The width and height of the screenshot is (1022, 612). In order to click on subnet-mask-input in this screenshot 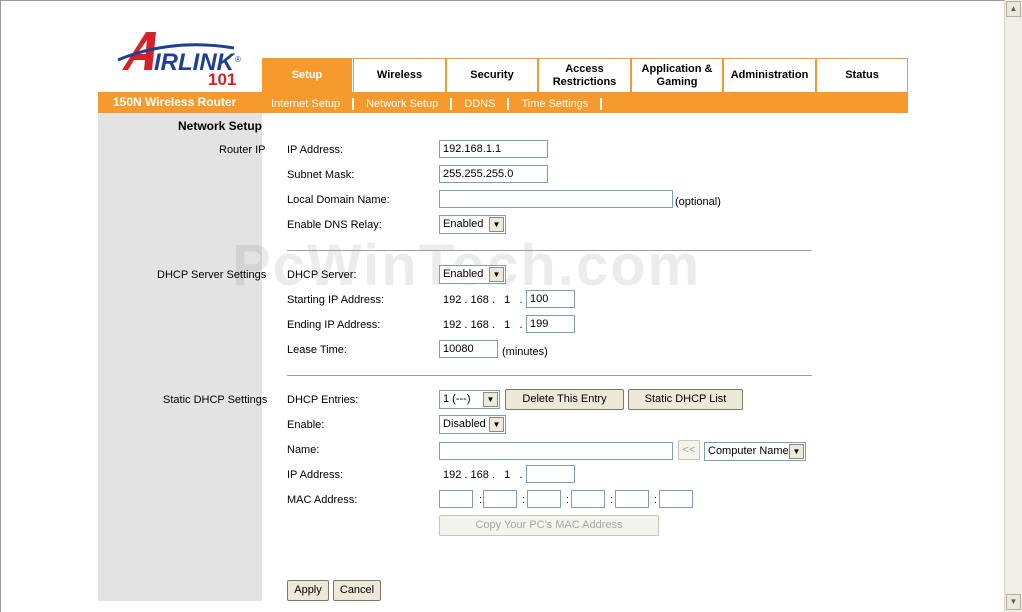, I will do `click(493, 174)`.